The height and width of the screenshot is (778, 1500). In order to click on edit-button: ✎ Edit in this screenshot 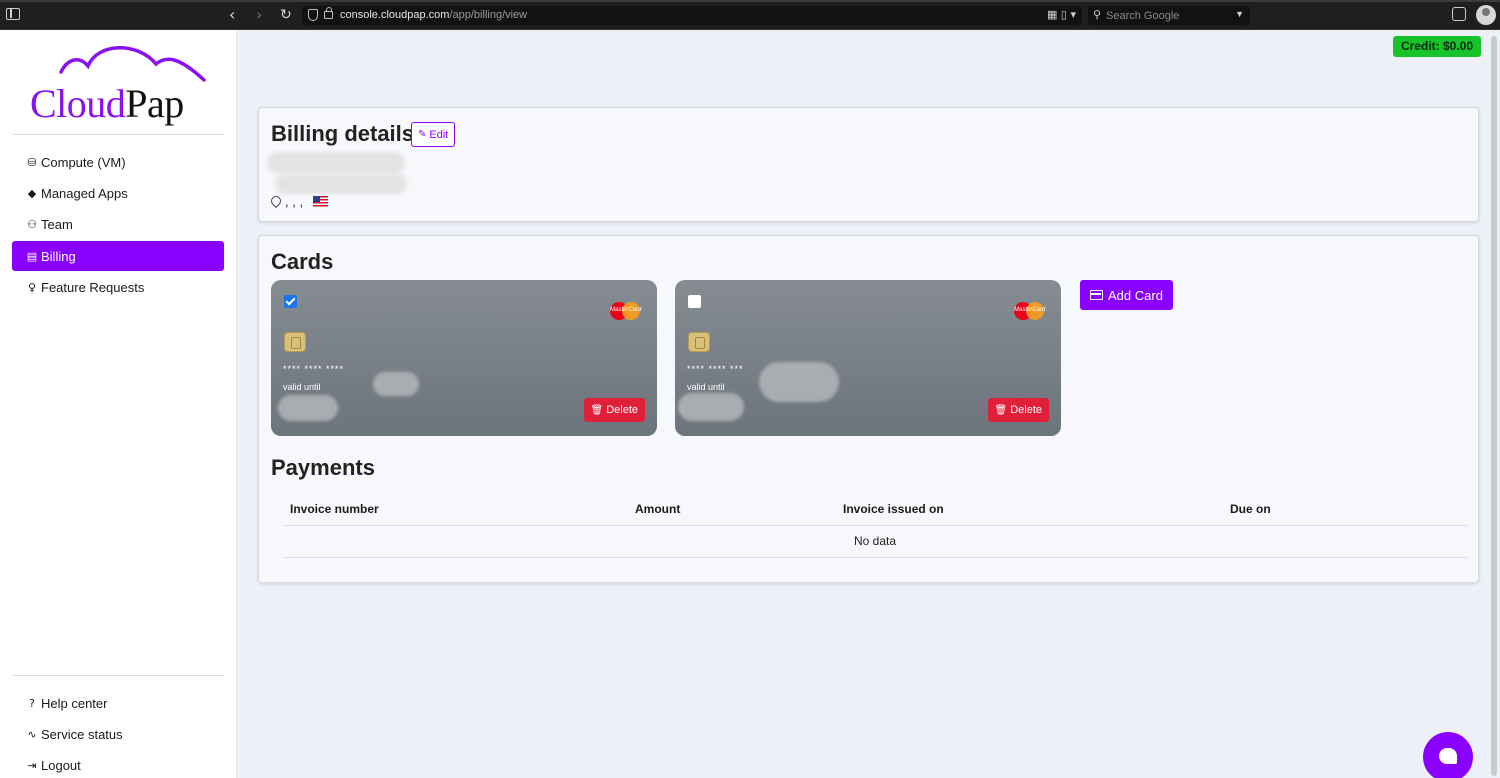, I will do `click(433, 134)`.